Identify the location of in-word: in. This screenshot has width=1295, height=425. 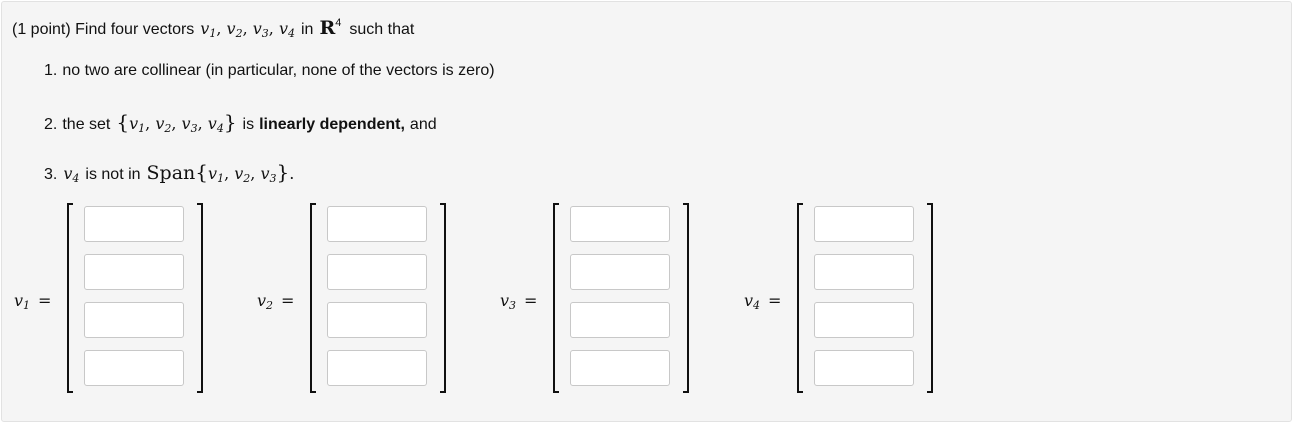
(307, 29).